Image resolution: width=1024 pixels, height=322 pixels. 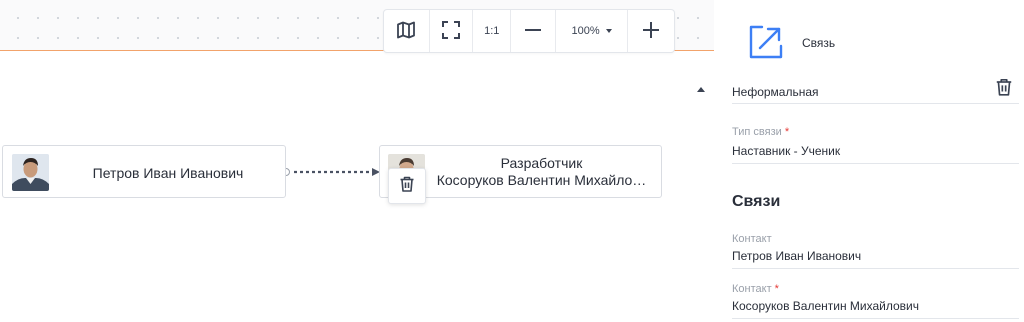 I want to click on contact-value: Петров Иван Иванович, so click(x=797, y=256).